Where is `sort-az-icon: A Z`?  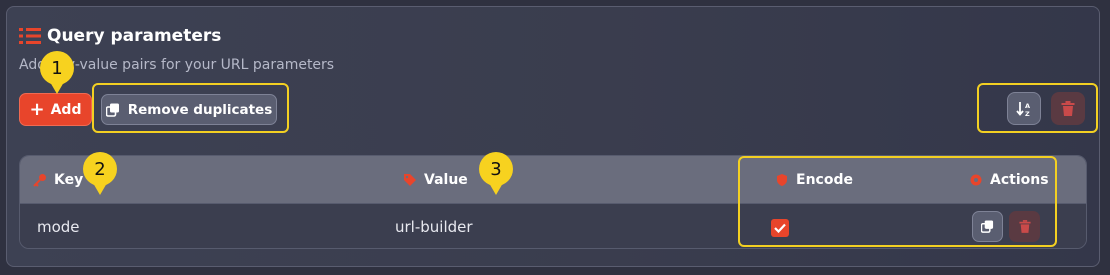 sort-az-icon: A Z is located at coordinates (1023, 109).